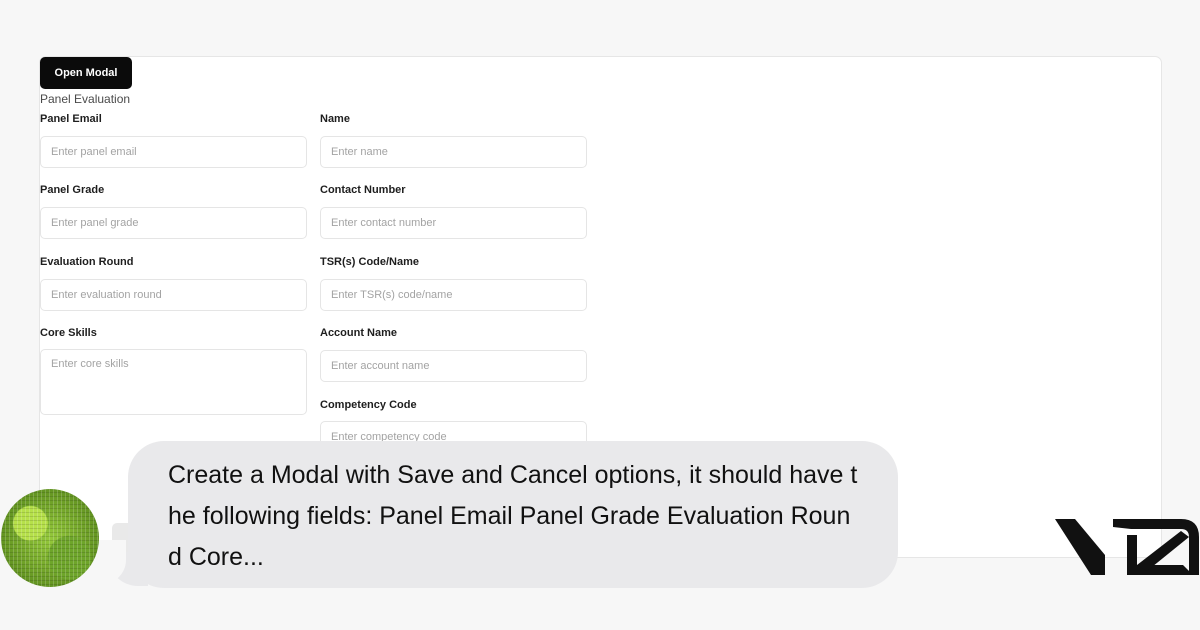 This screenshot has height=630, width=1200. What do you see at coordinates (68, 333) in the screenshot?
I see `core-skills-label: Core Skills` at bounding box center [68, 333].